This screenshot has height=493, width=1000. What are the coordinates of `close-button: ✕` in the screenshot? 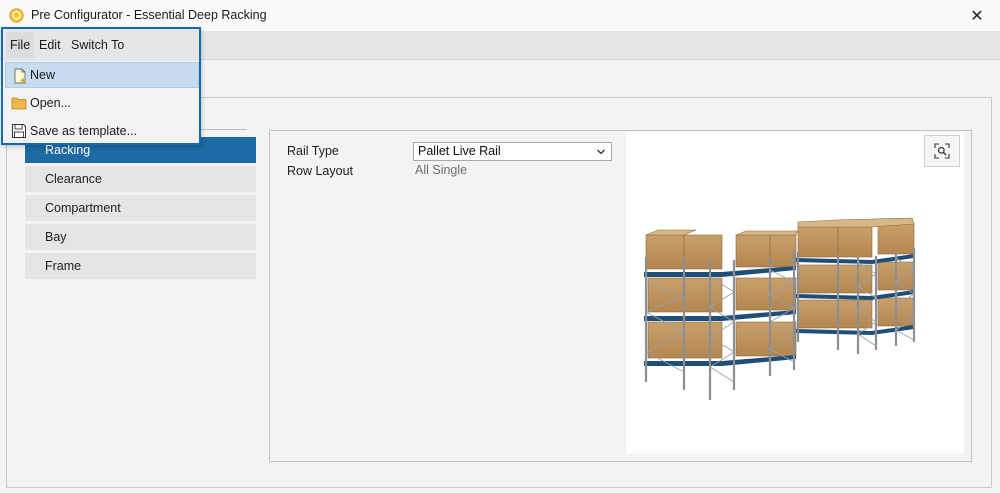 It's located at (977, 16).